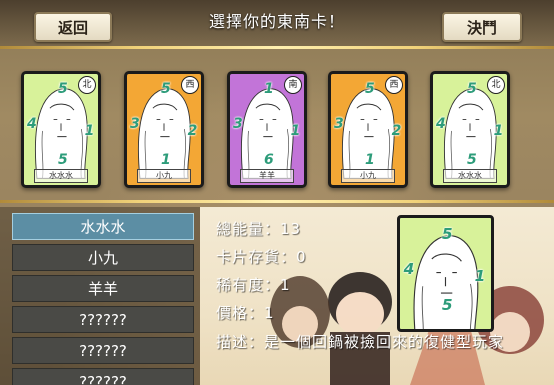 Image resolution: width=554 pixels, height=385 pixels. I want to click on direction-badge: 南, so click(293, 85).